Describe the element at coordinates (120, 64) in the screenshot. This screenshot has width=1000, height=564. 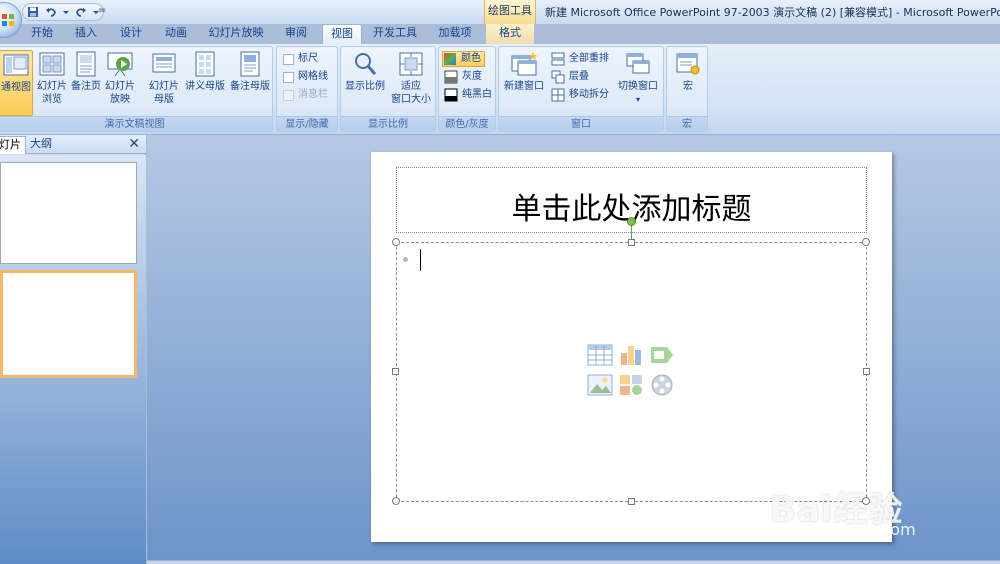
I see `slideshow-icon` at that location.